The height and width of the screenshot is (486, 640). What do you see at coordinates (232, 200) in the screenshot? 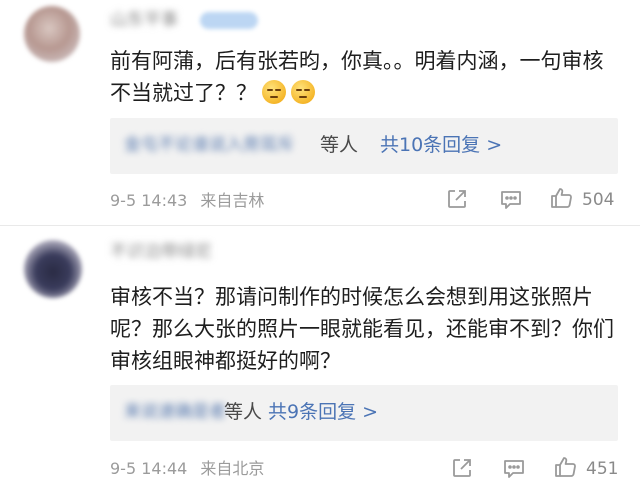
I see `comment-location: 来自吉林` at bounding box center [232, 200].